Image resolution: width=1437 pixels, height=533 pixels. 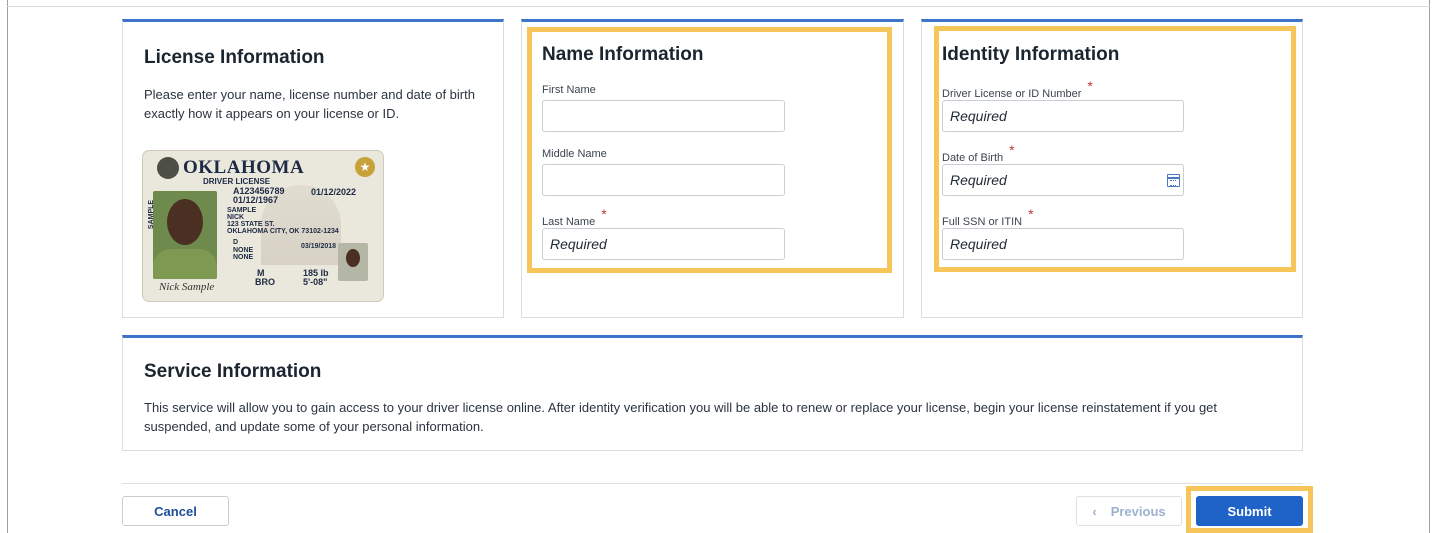 I want to click on previous-label: Previous, so click(x=1138, y=511).